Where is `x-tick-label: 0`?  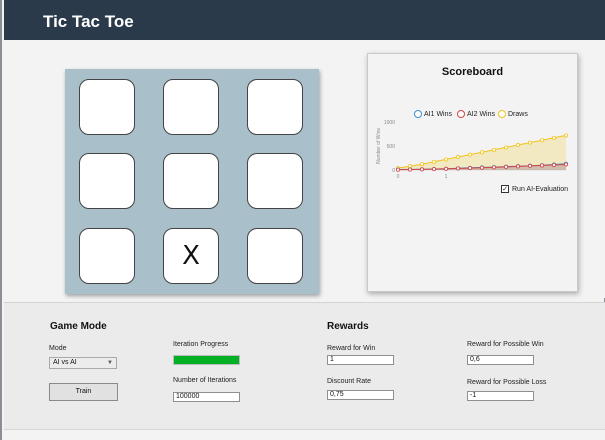
x-tick-label: 0 is located at coordinates (398, 177).